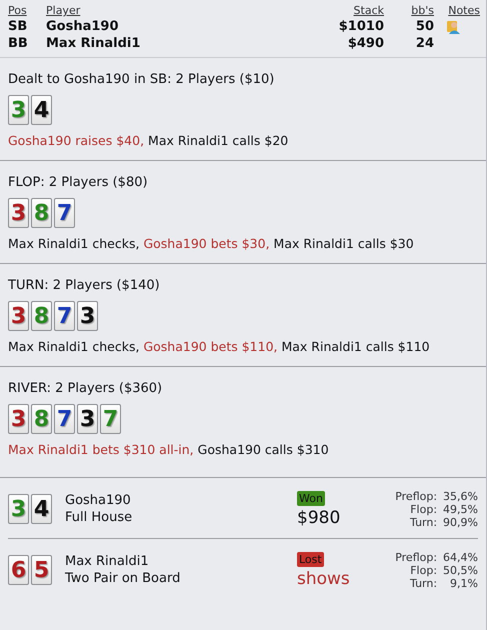 Image resolution: width=487 pixels, height=630 pixels. What do you see at coordinates (464, 10) in the screenshot?
I see `column-header: Notes` at bounding box center [464, 10].